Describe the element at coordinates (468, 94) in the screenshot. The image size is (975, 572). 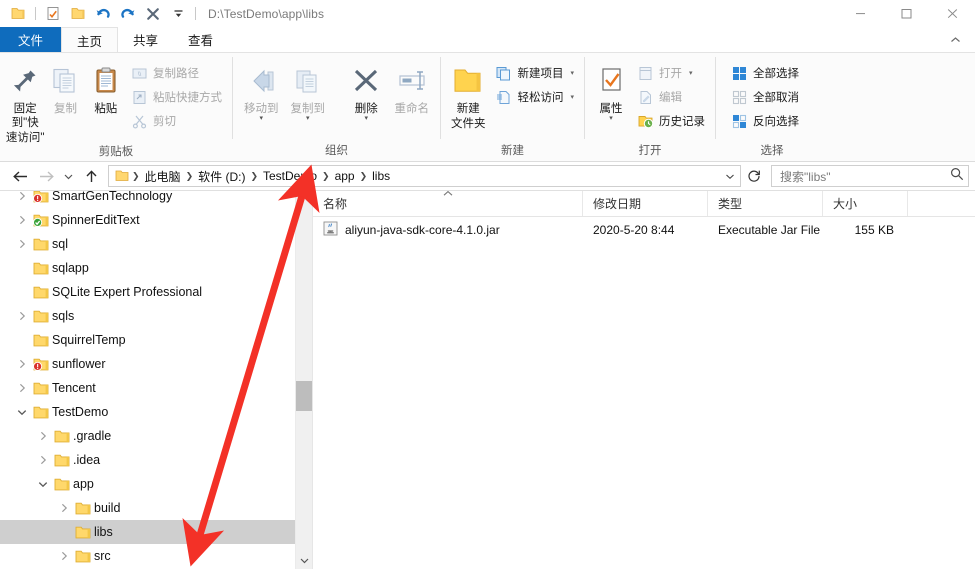
I see `new-folder-button: 新建 文件夹` at that location.